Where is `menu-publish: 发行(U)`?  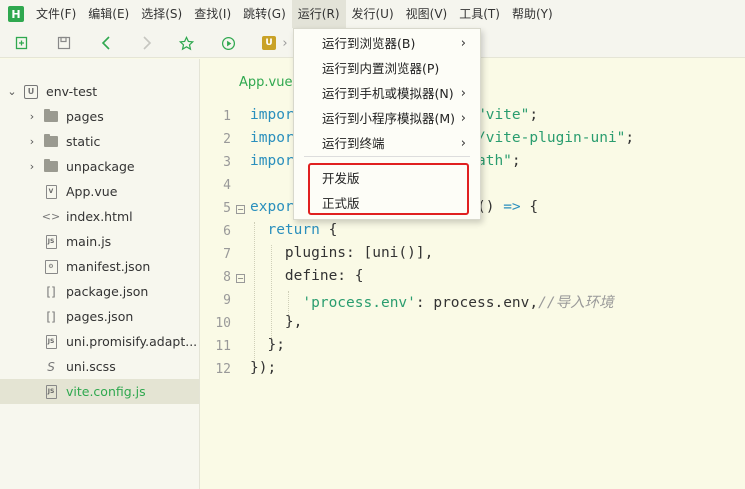 menu-publish: 发行(U) is located at coordinates (373, 14).